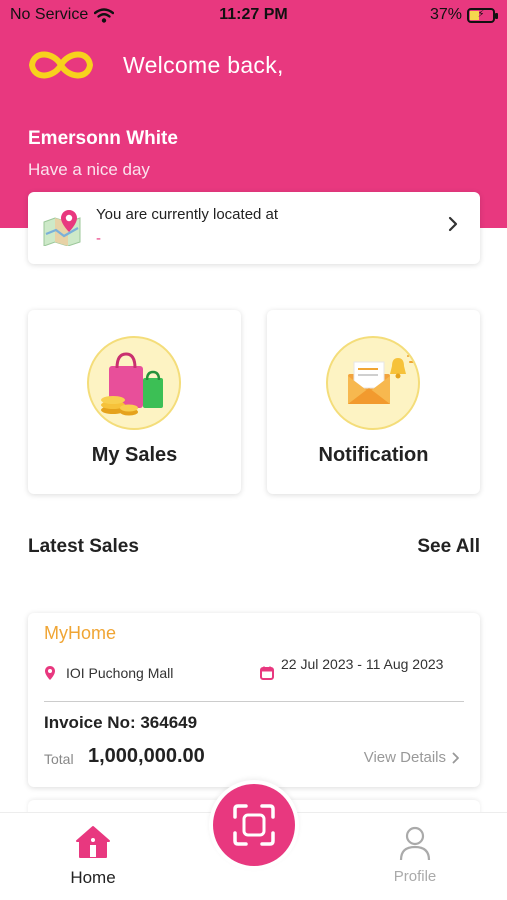 The image size is (507, 900). Describe the element at coordinates (98, 238) in the screenshot. I see `location-value: -` at that location.